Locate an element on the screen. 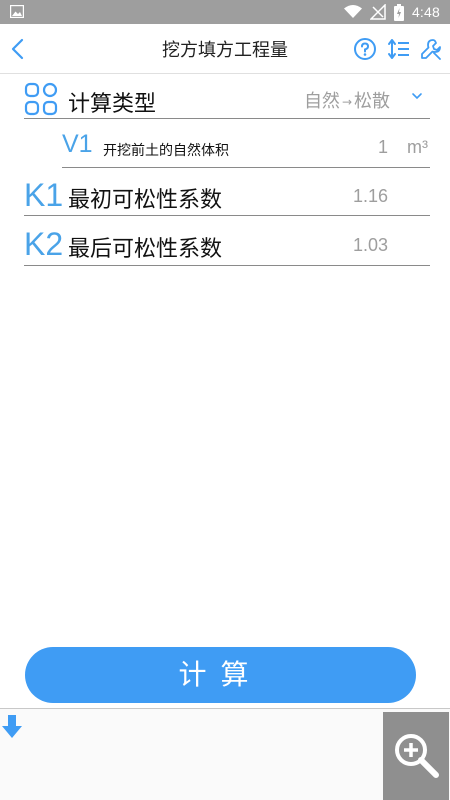 Image resolution: width=450 pixels, height=800 pixels. k1-label: 最初可松性系数 is located at coordinates (145, 200).